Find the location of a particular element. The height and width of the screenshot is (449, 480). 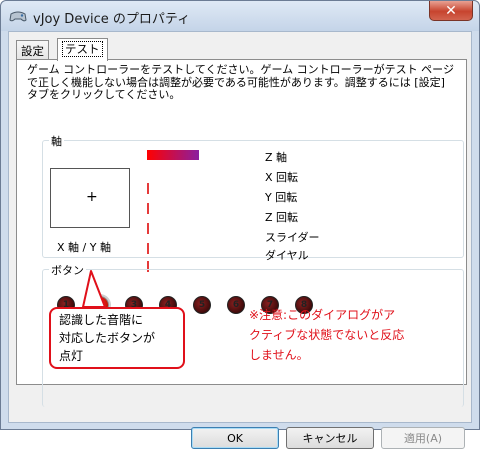

note-line-1: ※注意:このダイアログがア is located at coordinates (322, 315).